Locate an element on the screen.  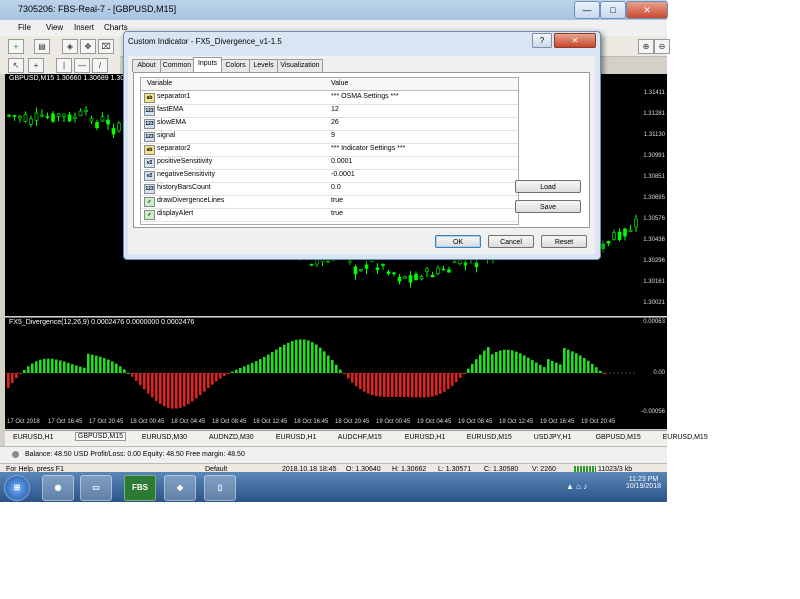
market-watch-icon: ◈ is located at coordinates (70, 46).